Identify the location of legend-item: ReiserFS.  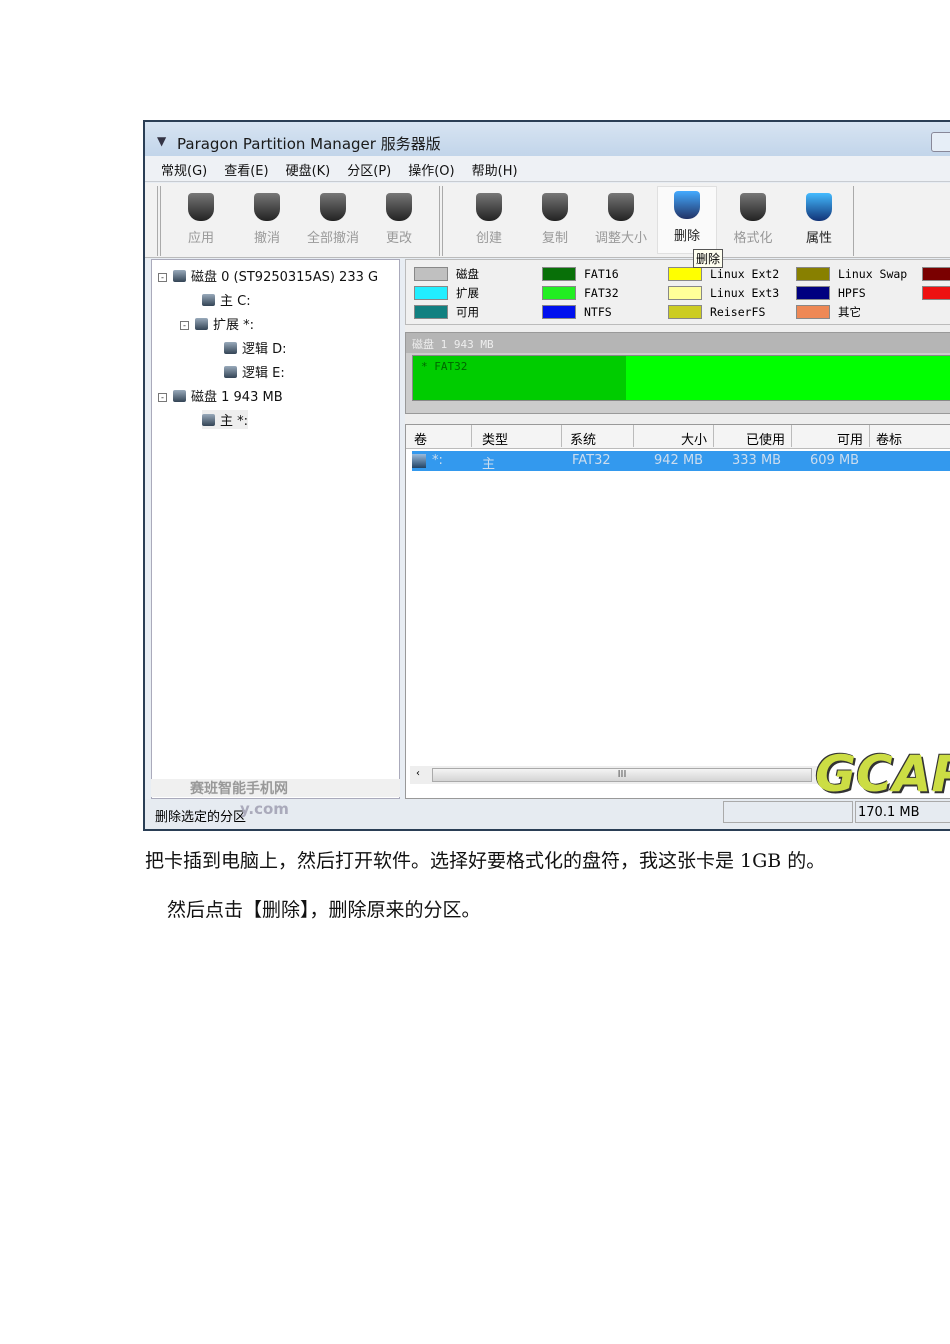
(716, 312).